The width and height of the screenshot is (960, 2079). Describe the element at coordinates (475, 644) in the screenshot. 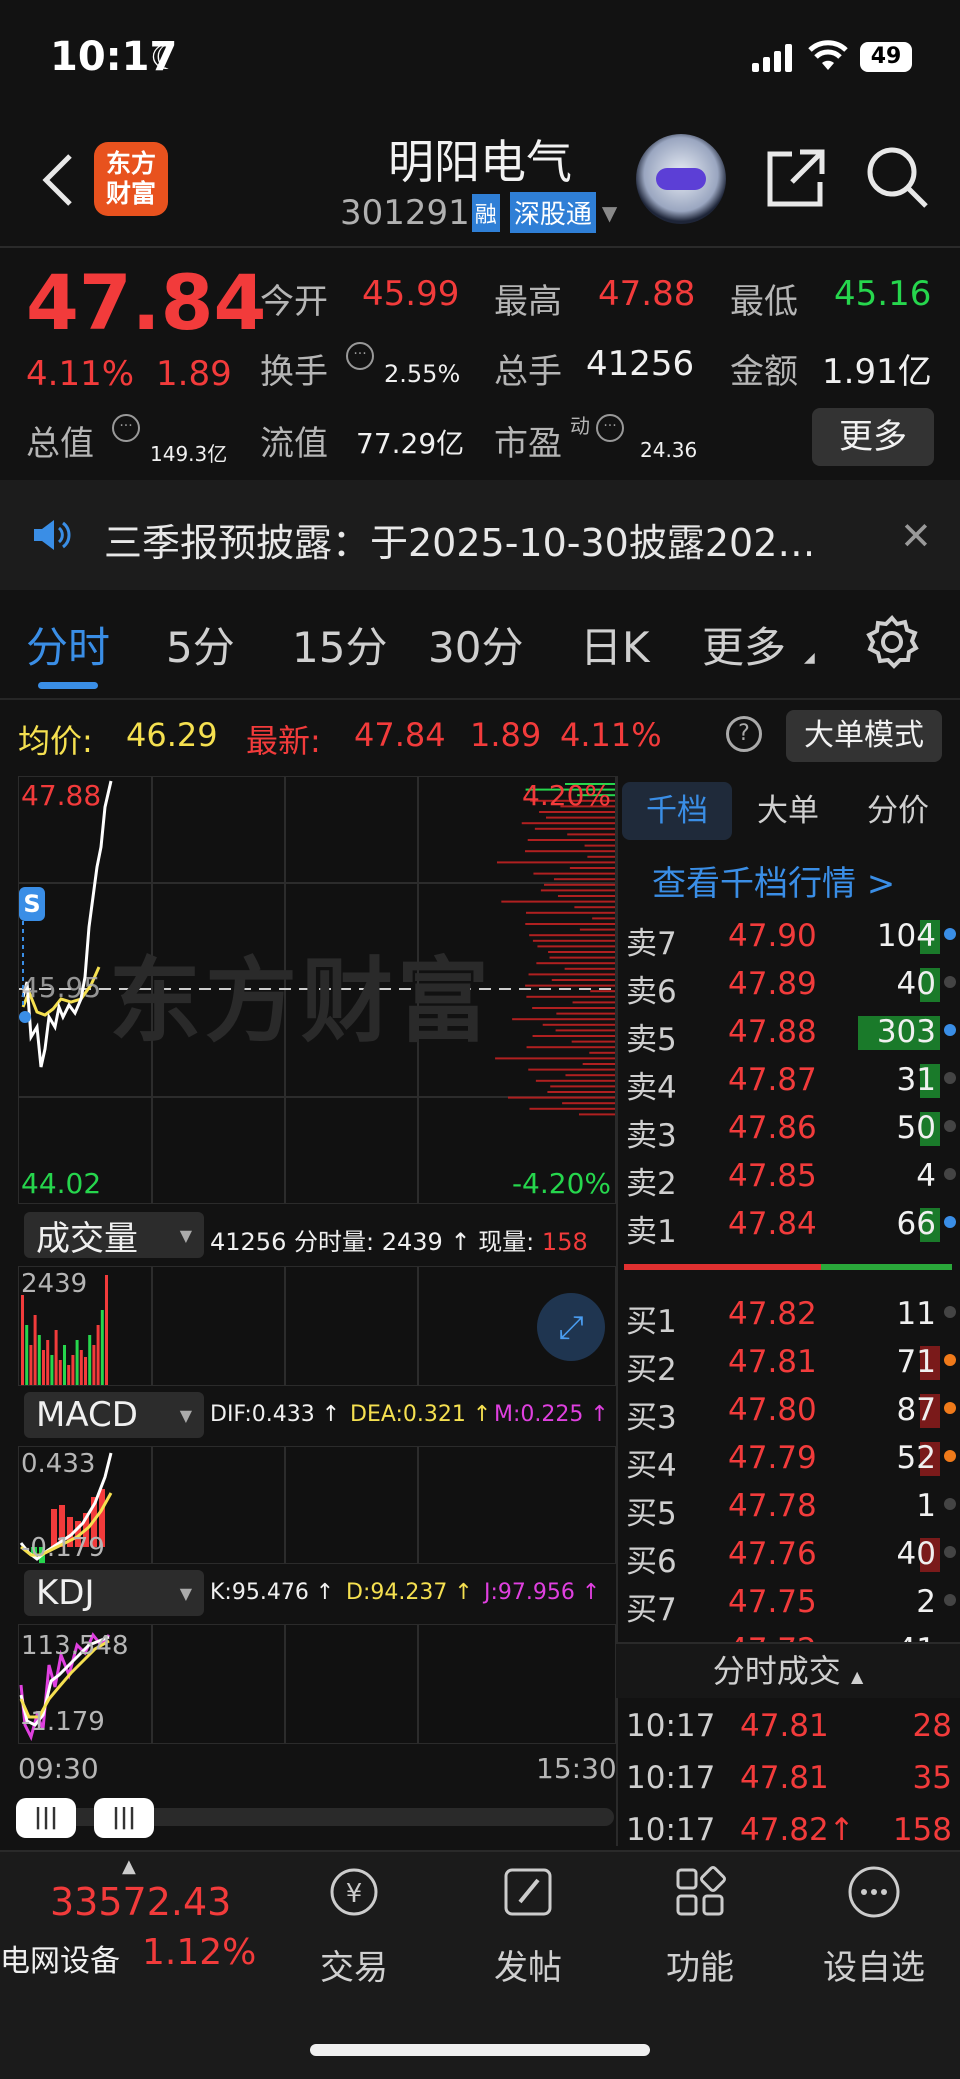

I see `tab-30min: 30分` at that location.